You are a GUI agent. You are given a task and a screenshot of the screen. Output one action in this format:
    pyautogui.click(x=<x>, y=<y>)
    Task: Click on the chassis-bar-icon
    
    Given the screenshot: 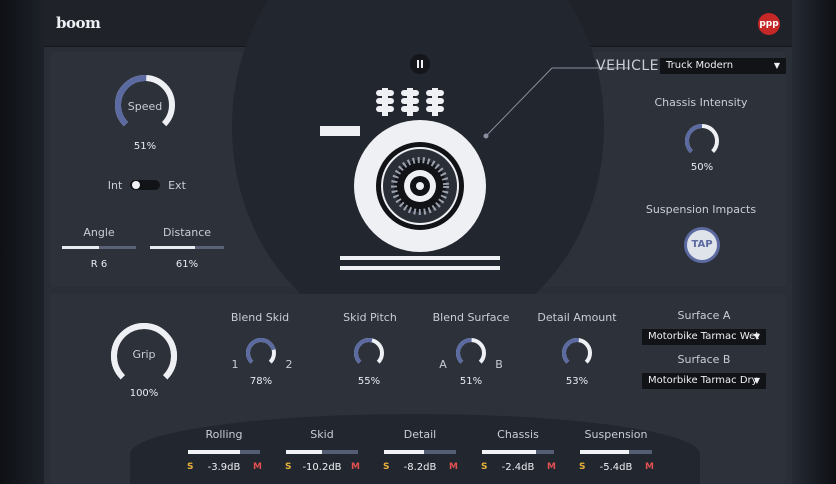 What is the action you would take?
    pyautogui.click(x=340, y=131)
    